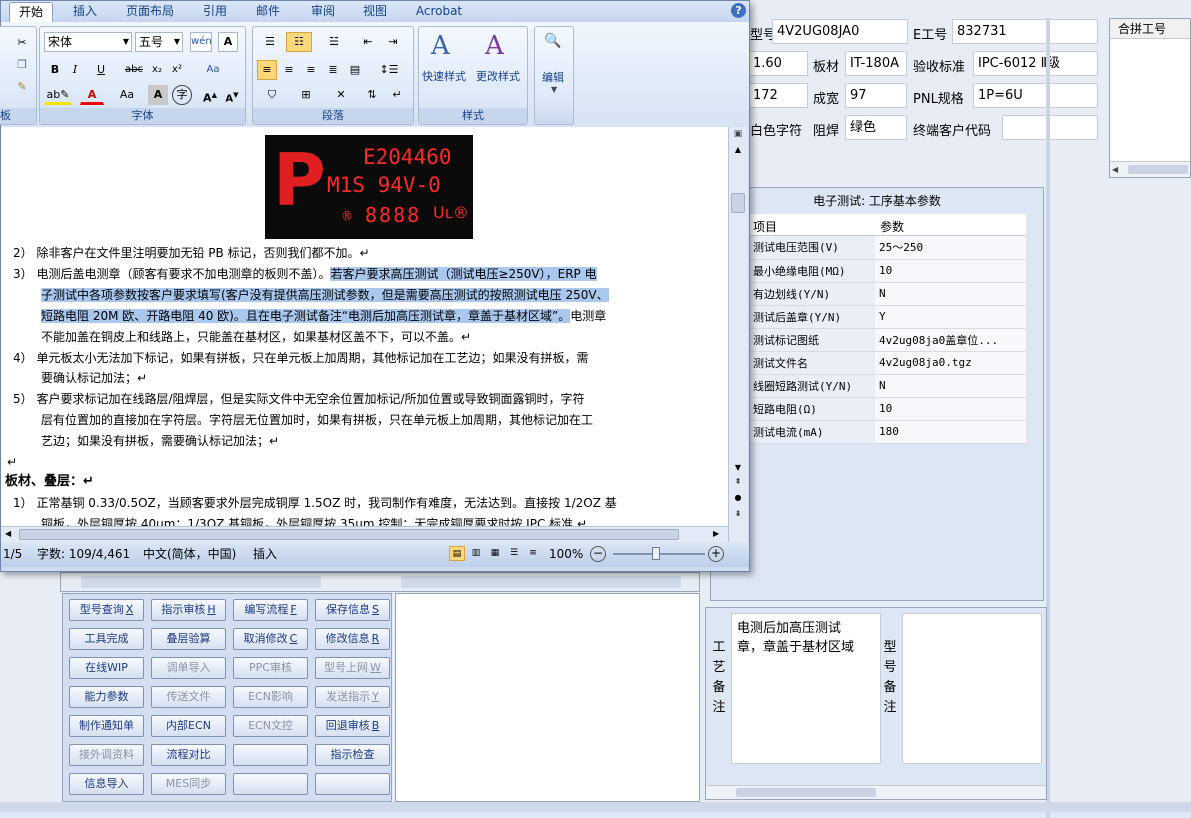 This screenshot has width=1191, height=818. Describe the element at coordinates (738, 498) in the screenshot. I see `browse-object-icon: ●` at that location.